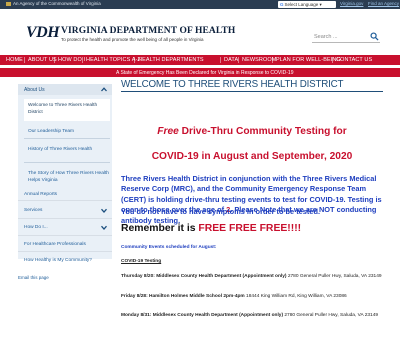  What do you see at coordinates (33, 210) in the screenshot?
I see `sidebar-item-label: Services` at bounding box center [33, 210].